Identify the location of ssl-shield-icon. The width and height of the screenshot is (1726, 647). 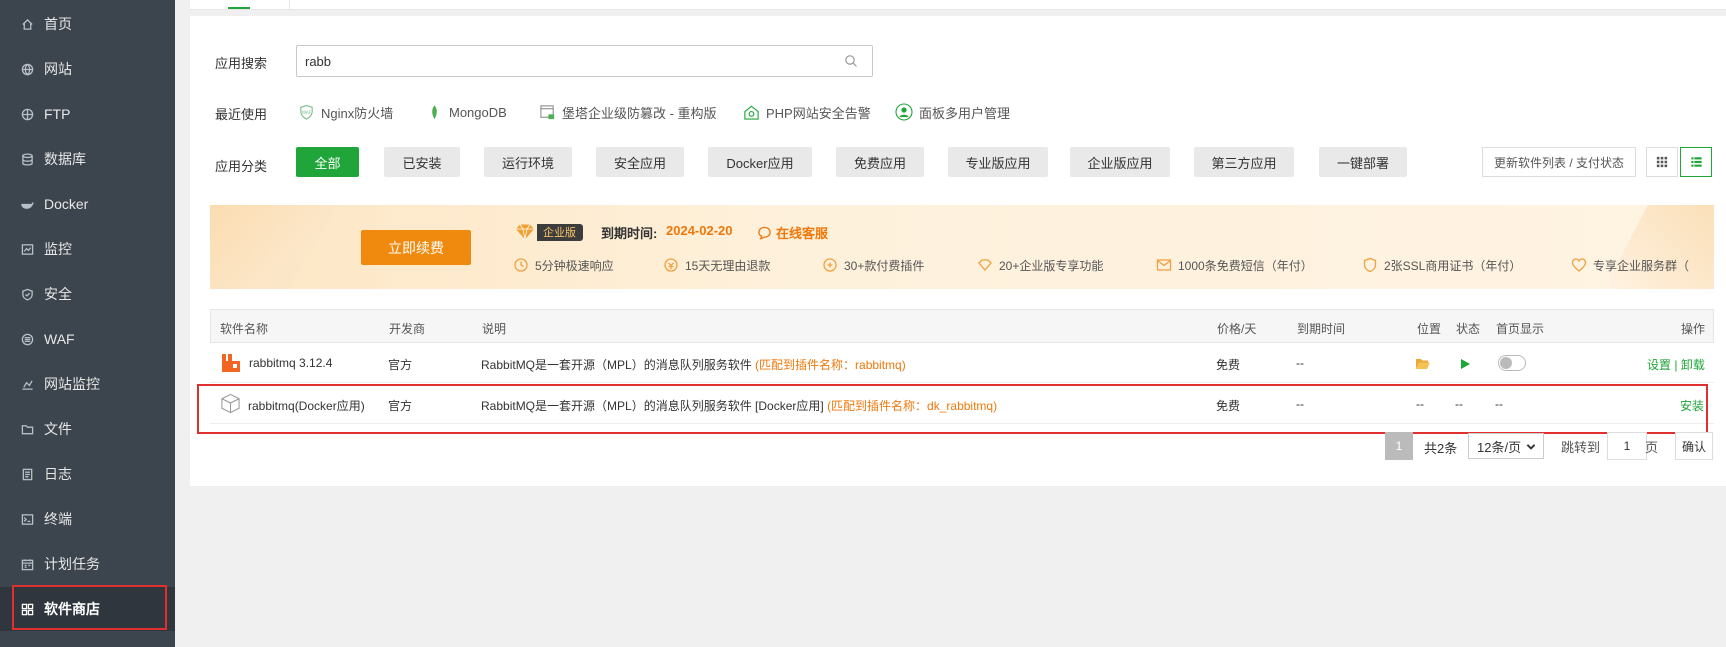
(1370, 265).